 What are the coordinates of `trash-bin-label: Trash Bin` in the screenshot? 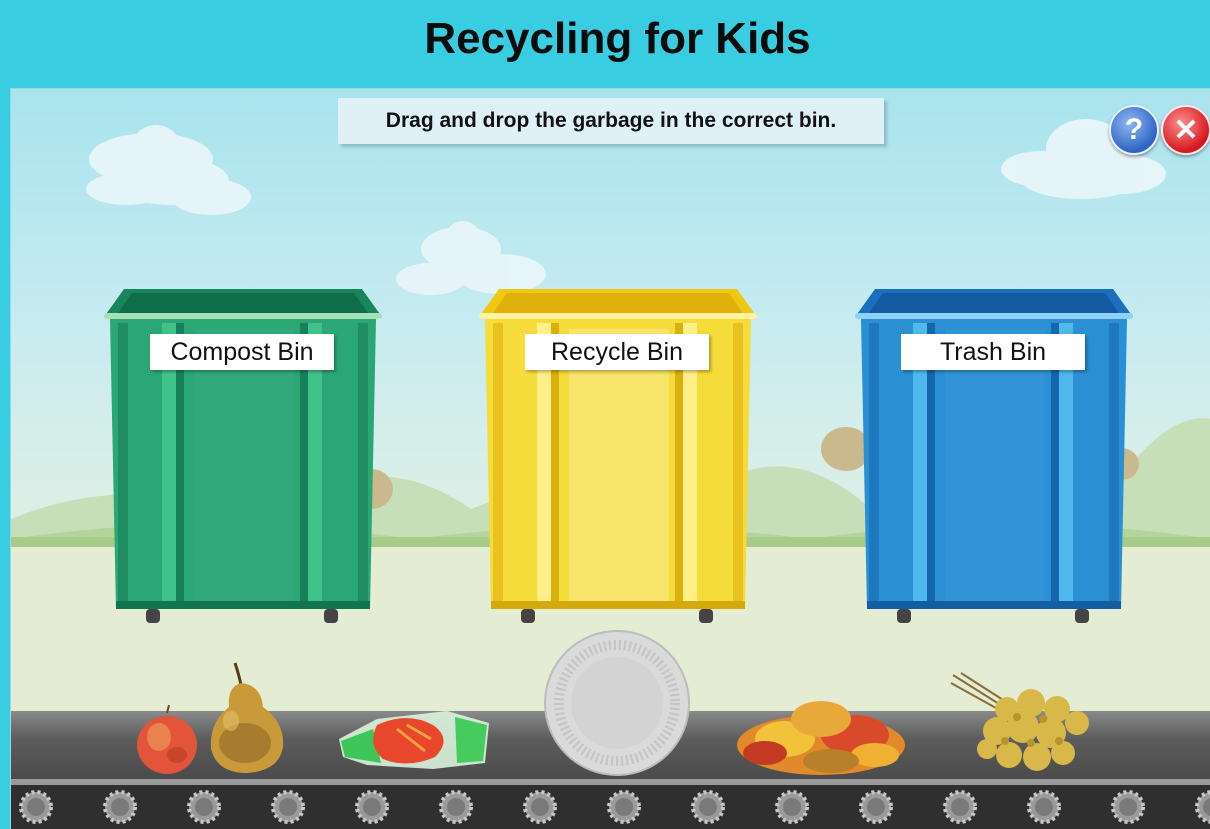 It's located at (993, 352).